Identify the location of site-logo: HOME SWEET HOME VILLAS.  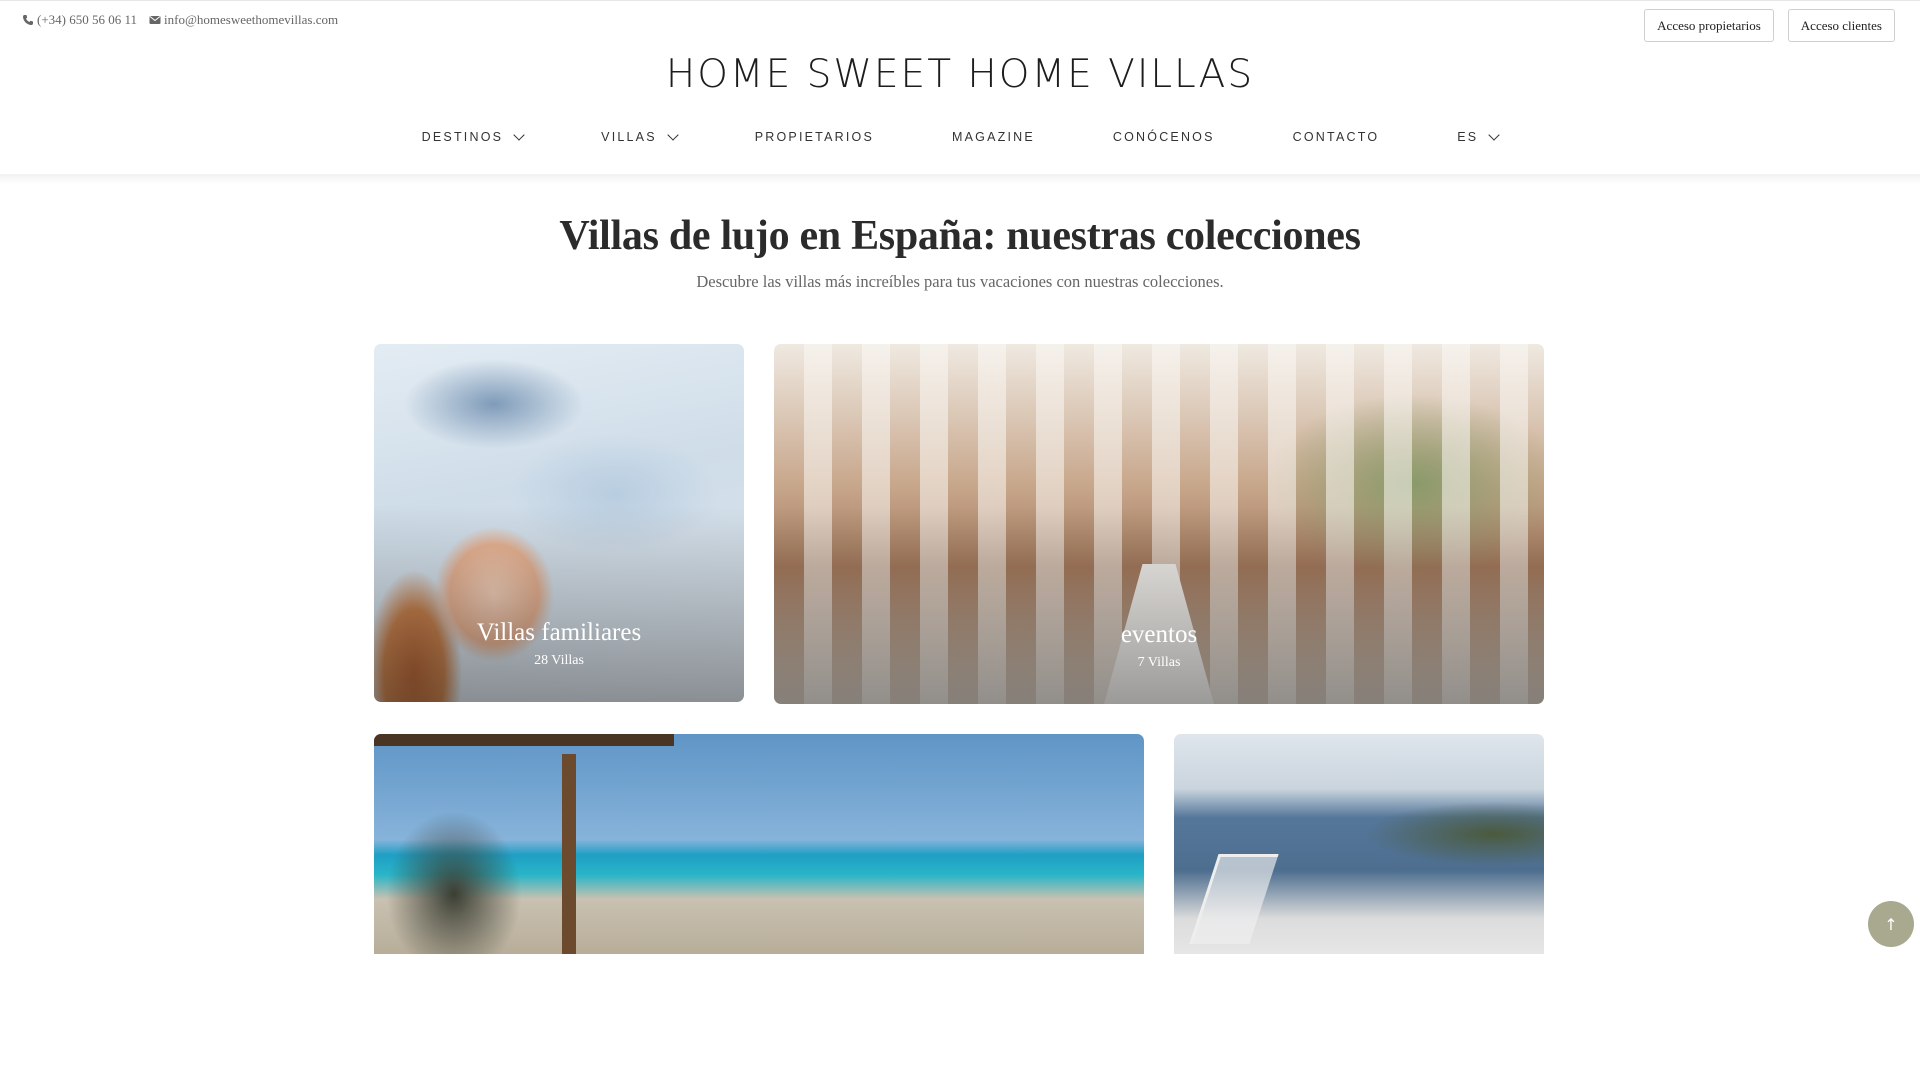
(960, 75).